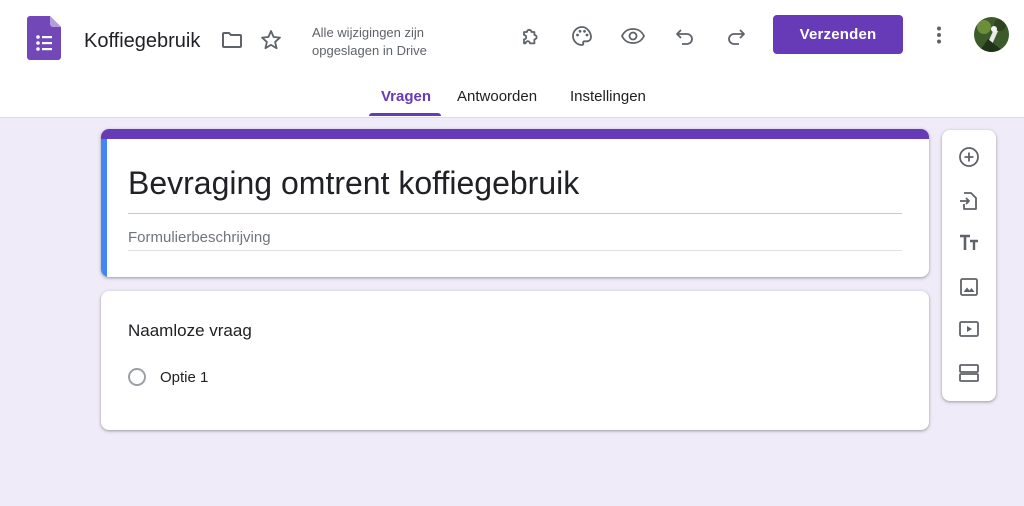 This screenshot has width=1024, height=506. I want to click on title-underline, so click(515, 213).